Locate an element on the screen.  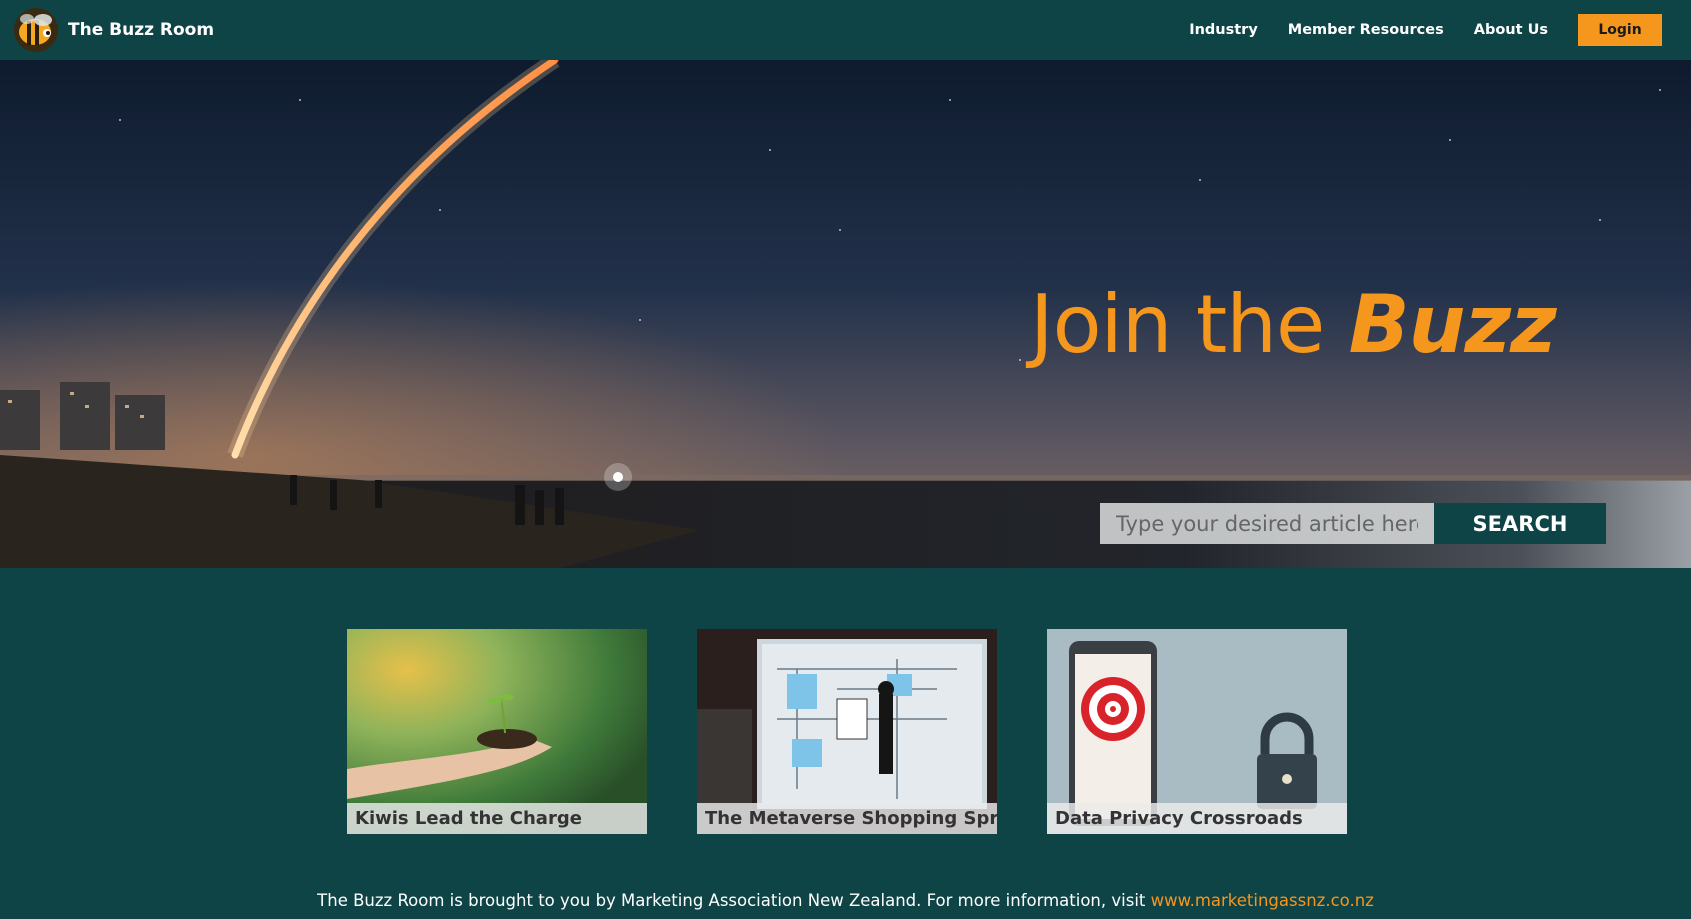
card-title: The Metaverse Shopping Spree is located at coordinates (847, 818).